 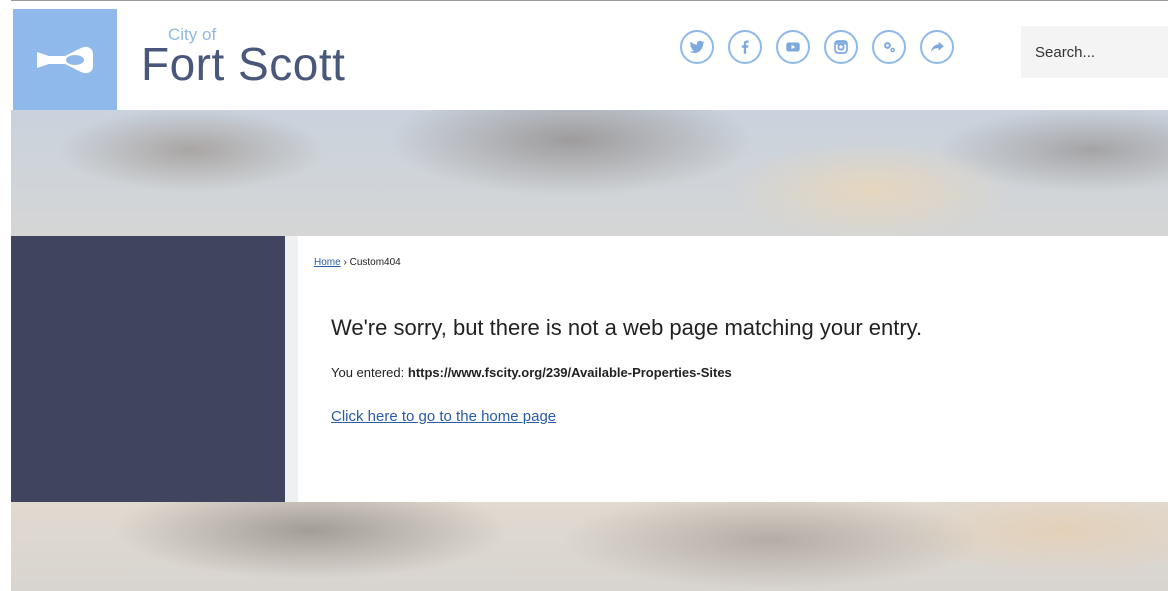 What do you see at coordinates (148, 369) in the screenshot?
I see `sidebar-panel` at bounding box center [148, 369].